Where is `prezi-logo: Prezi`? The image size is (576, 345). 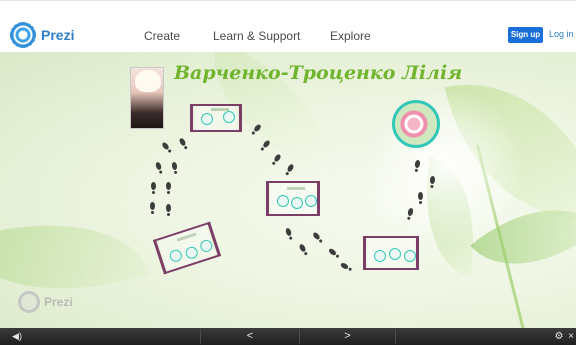
prezi-logo: Prezi is located at coordinates (42, 35).